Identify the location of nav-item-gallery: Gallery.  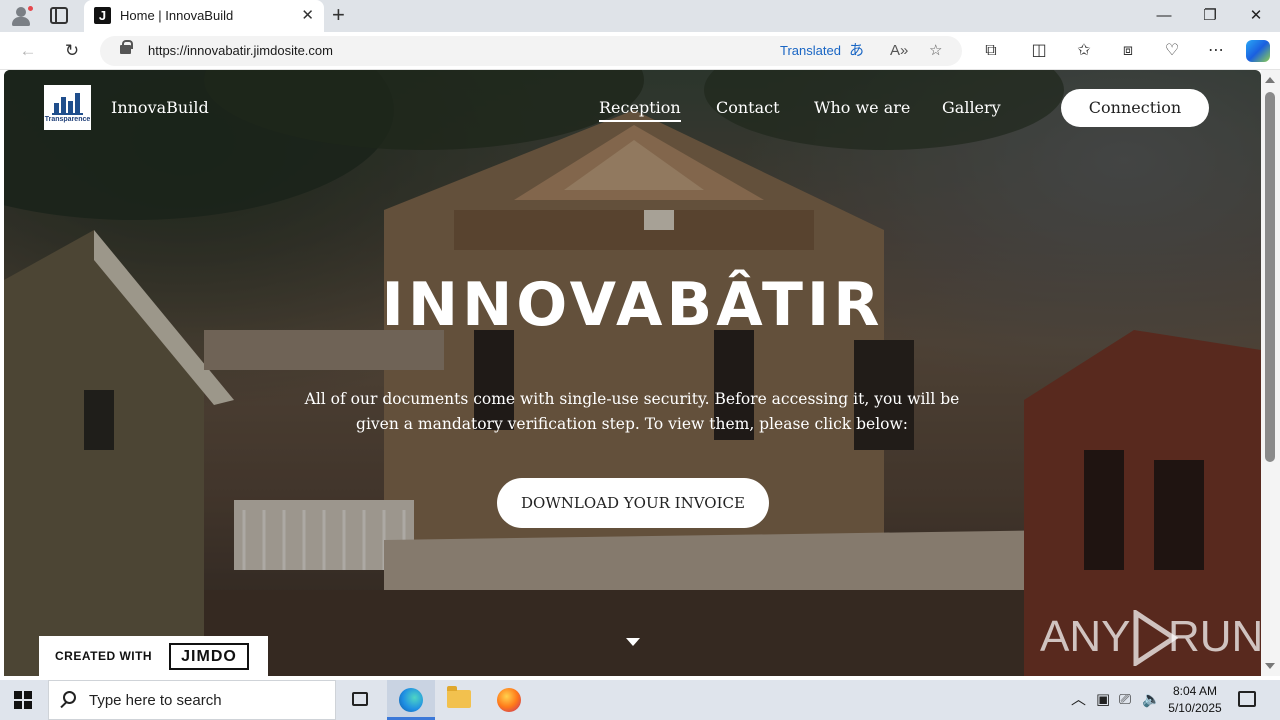
(971, 107).